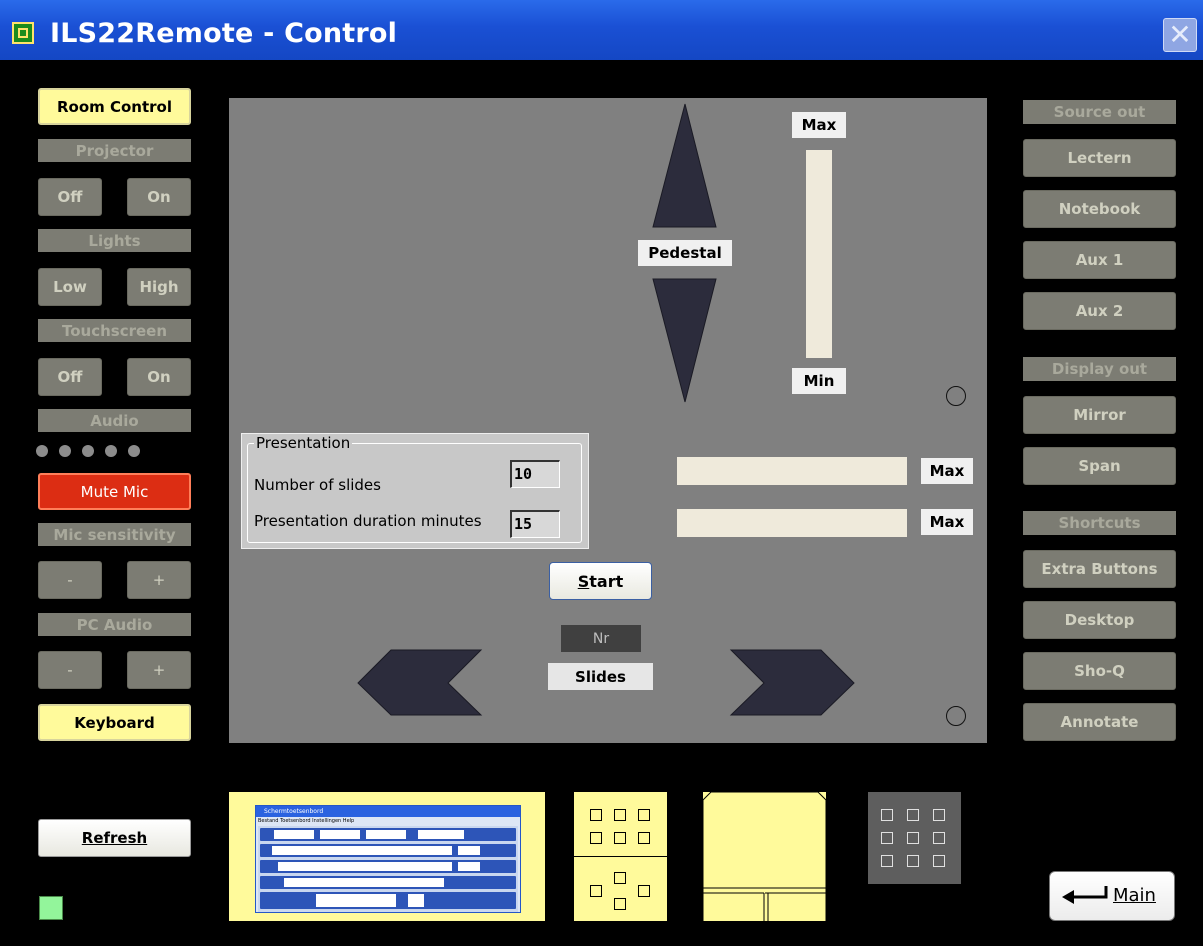 Image resolution: width=1203 pixels, height=946 pixels. Describe the element at coordinates (70, 197) in the screenshot. I see `projector-off-button: Off` at that location.